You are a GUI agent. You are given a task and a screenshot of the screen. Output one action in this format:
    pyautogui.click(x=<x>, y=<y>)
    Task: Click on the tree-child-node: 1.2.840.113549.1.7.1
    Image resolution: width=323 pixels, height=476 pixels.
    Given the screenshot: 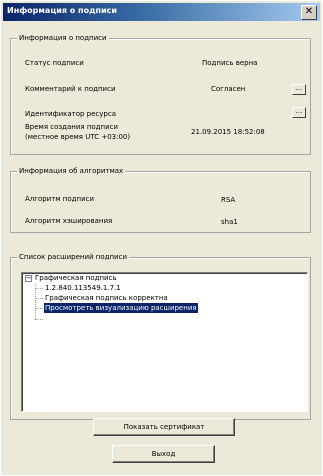 What is the action you would take?
    pyautogui.click(x=83, y=288)
    